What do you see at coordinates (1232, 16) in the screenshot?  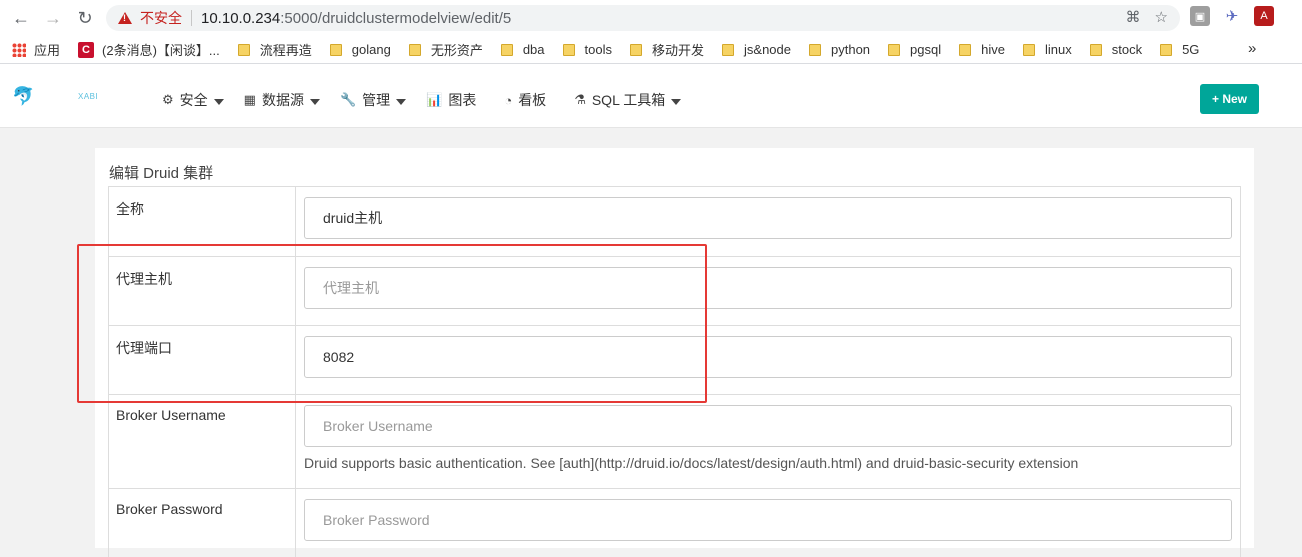 I see `bird-icon: ✈` at bounding box center [1232, 16].